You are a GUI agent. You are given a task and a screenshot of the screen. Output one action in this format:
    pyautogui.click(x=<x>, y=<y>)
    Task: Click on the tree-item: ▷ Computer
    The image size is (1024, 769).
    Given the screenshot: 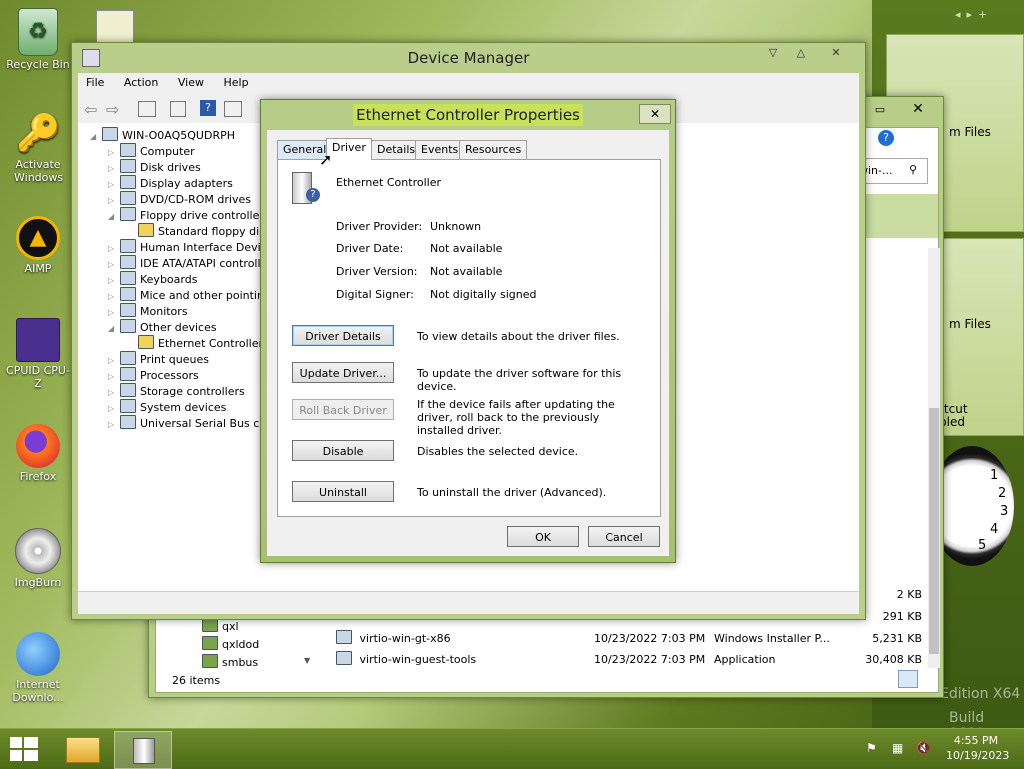 What is the action you would take?
    pyautogui.click(x=142, y=151)
    